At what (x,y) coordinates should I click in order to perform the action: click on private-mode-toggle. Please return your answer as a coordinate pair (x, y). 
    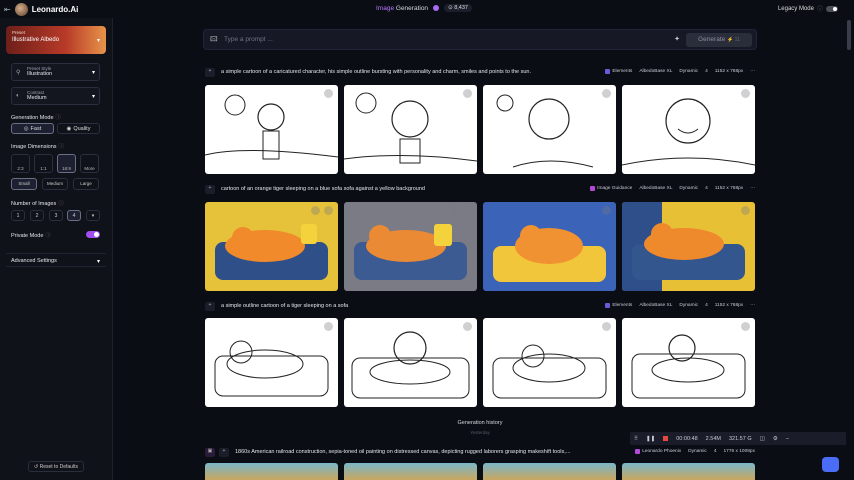
    Looking at the image, I should click on (93, 234).